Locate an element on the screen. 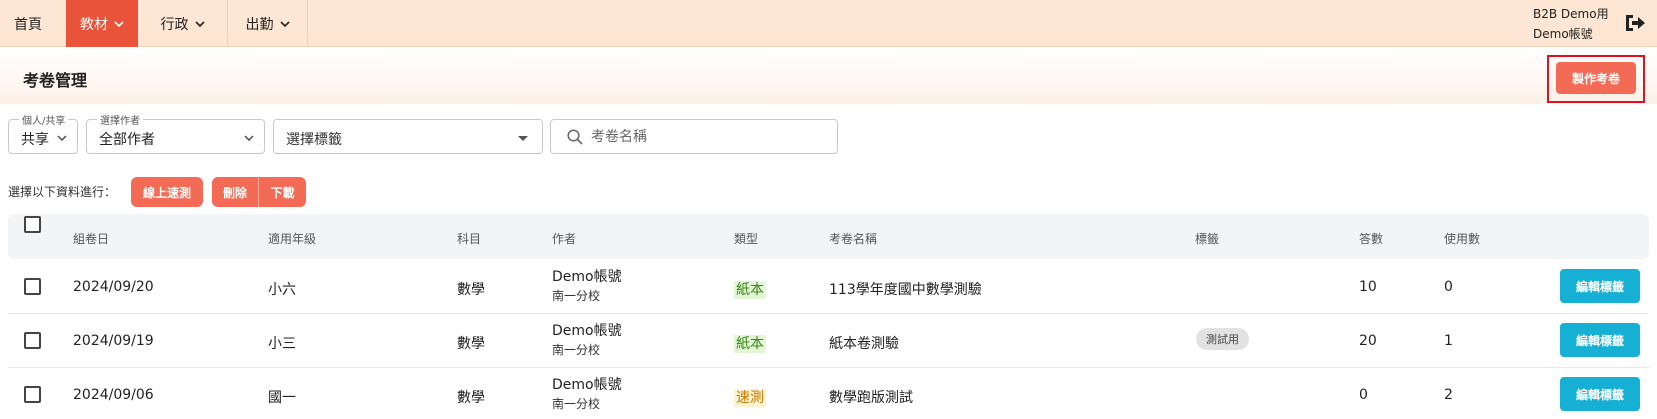 The image size is (1657, 419). user-info: B2B Demo用 Demo帳號 is located at coordinates (1571, 24).